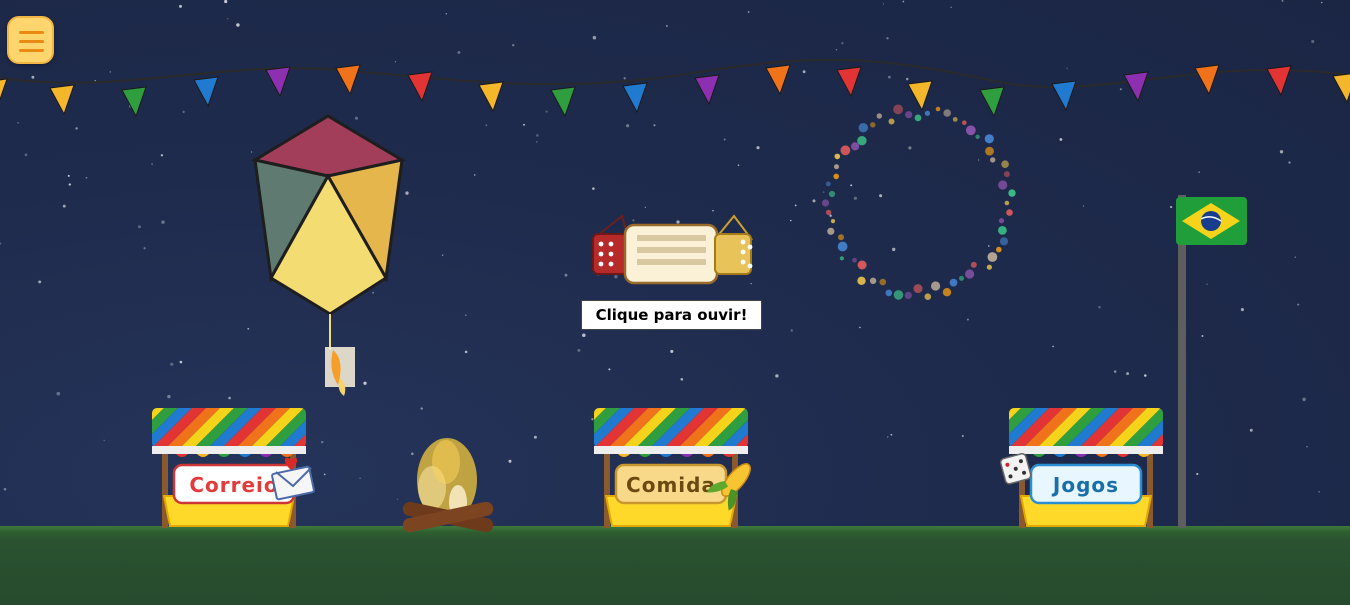  I want to click on stall-jogos: Jogos, so click(1141, 468).